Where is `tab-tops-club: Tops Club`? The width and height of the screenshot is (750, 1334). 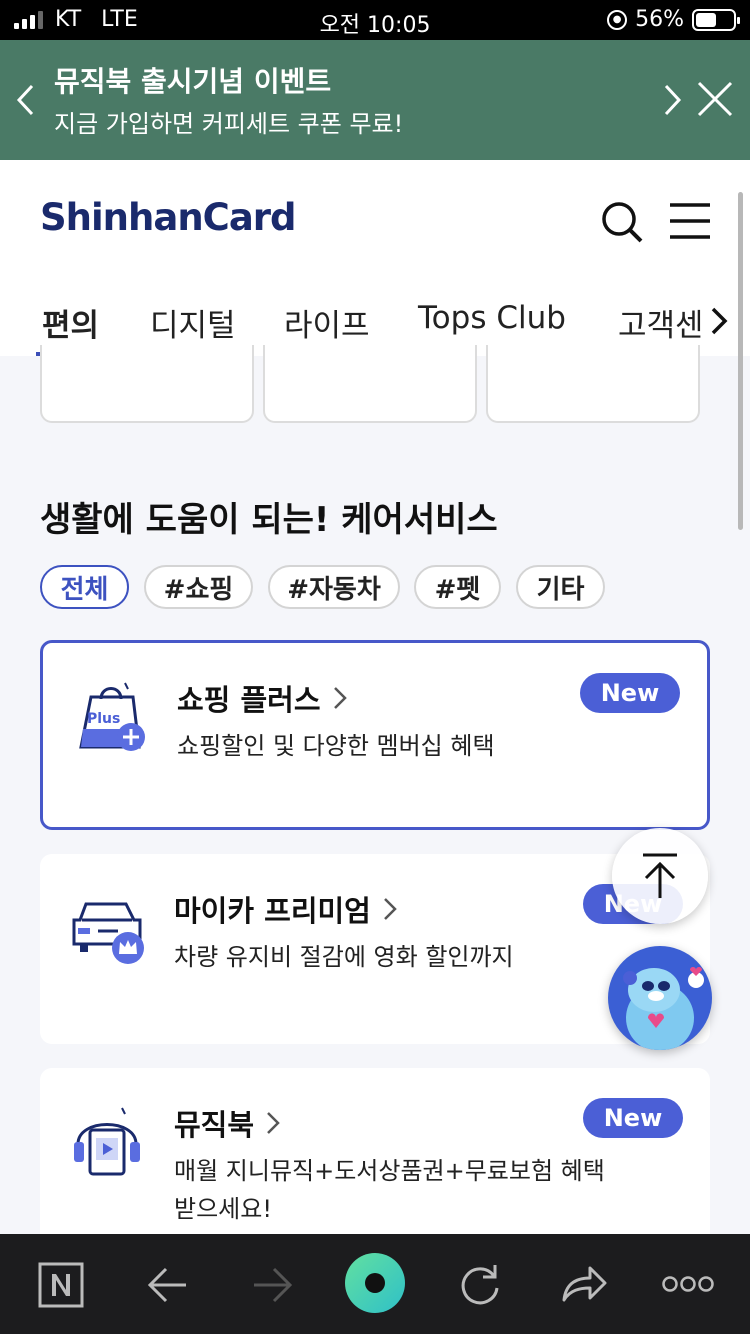
tab-tops-club: Tops Club is located at coordinates (492, 318).